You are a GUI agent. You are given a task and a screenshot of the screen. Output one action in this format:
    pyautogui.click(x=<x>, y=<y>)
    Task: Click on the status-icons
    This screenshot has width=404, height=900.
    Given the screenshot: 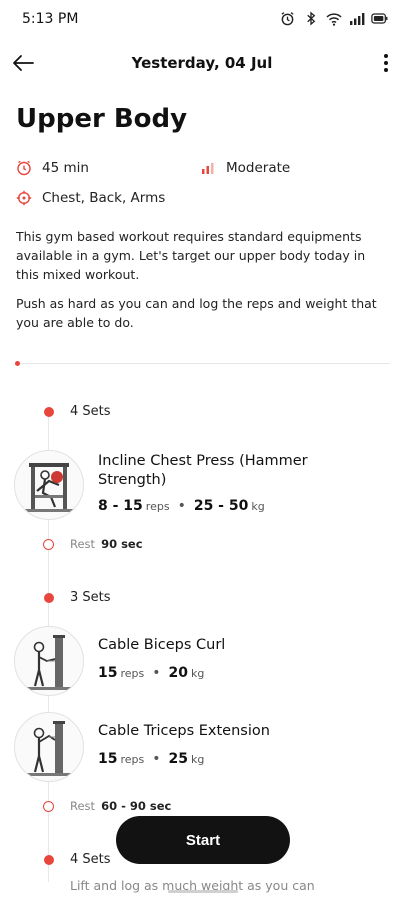 What is the action you would take?
    pyautogui.click(x=333, y=18)
    